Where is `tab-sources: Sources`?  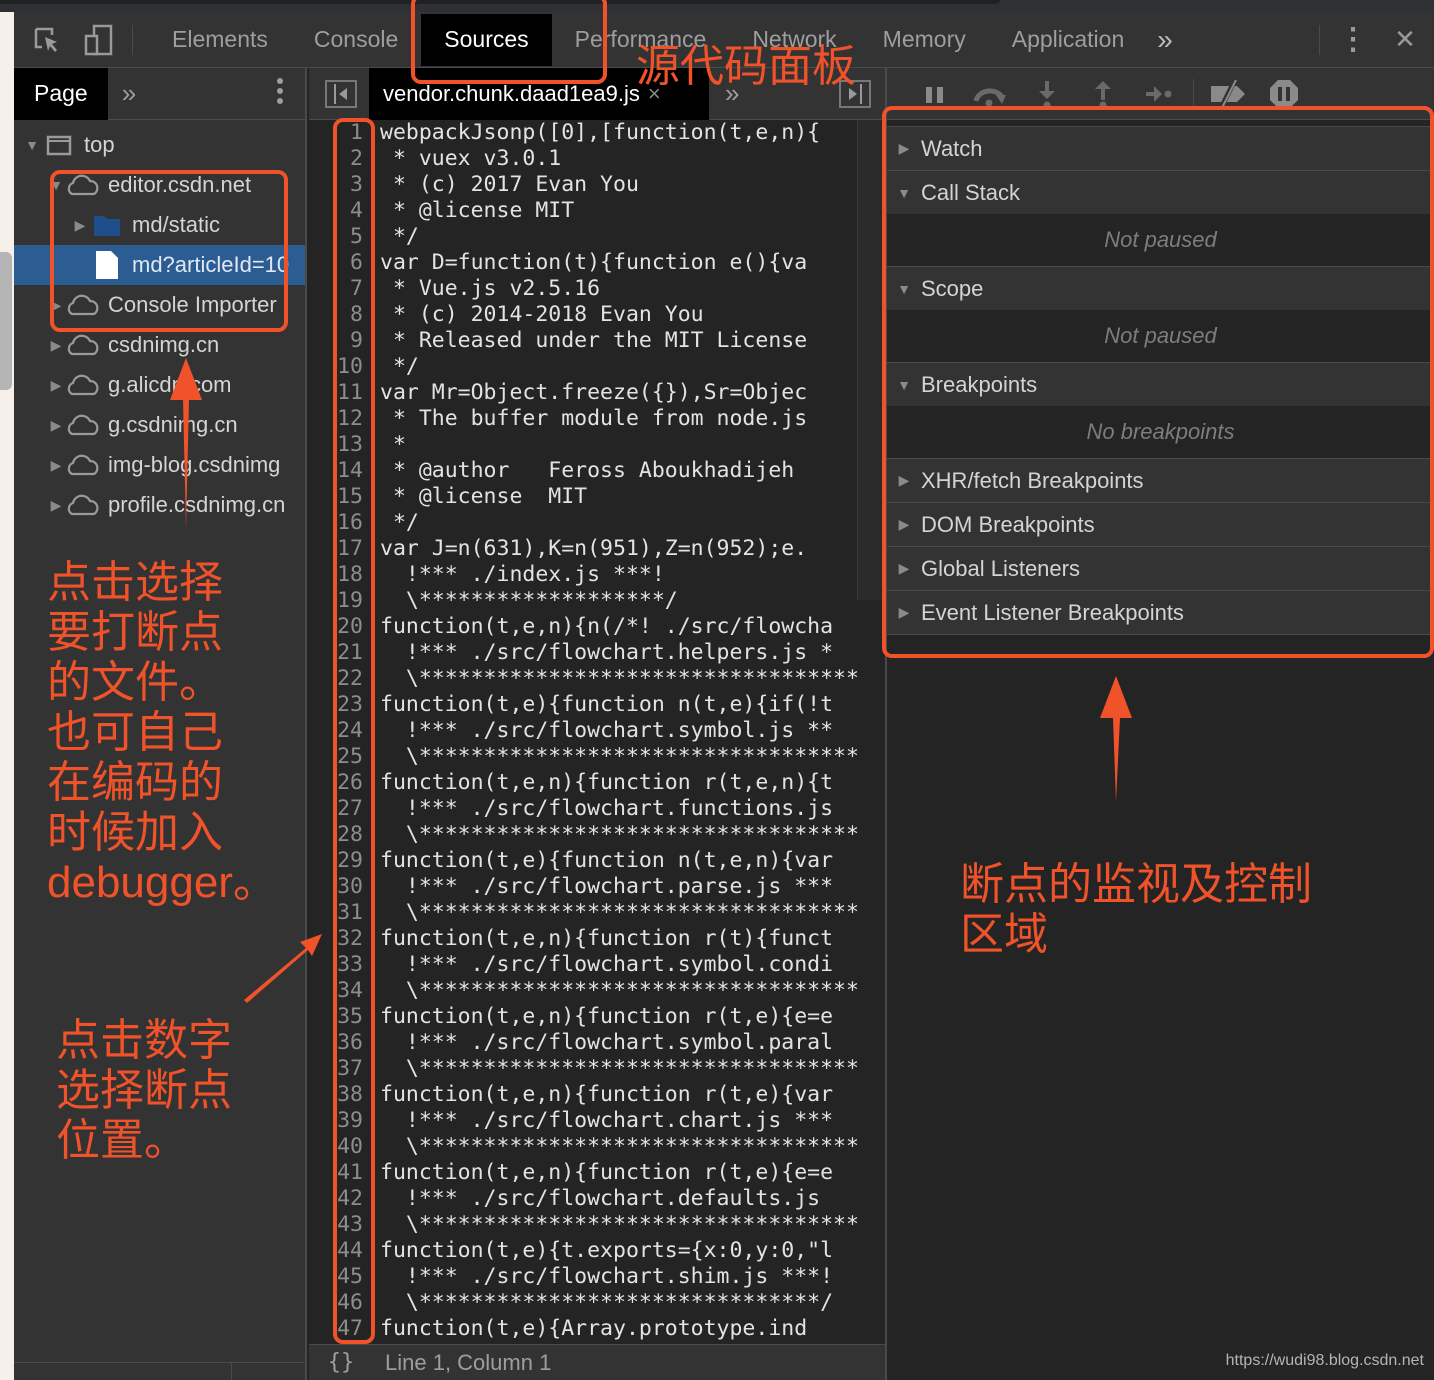 tab-sources: Sources is located at coordinates (486, 39).